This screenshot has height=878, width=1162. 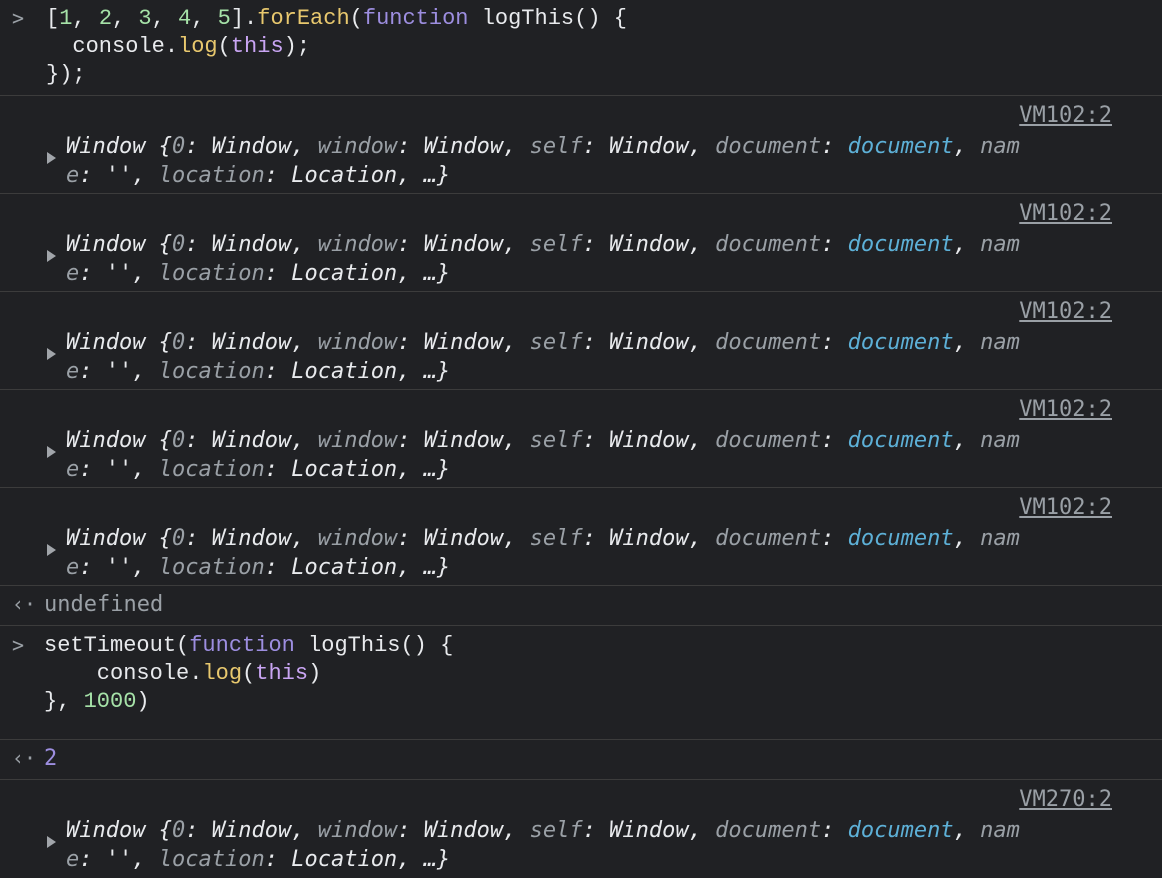 I want to click on console-result-entry: ‹· undefined, so click(x=581, y=606).